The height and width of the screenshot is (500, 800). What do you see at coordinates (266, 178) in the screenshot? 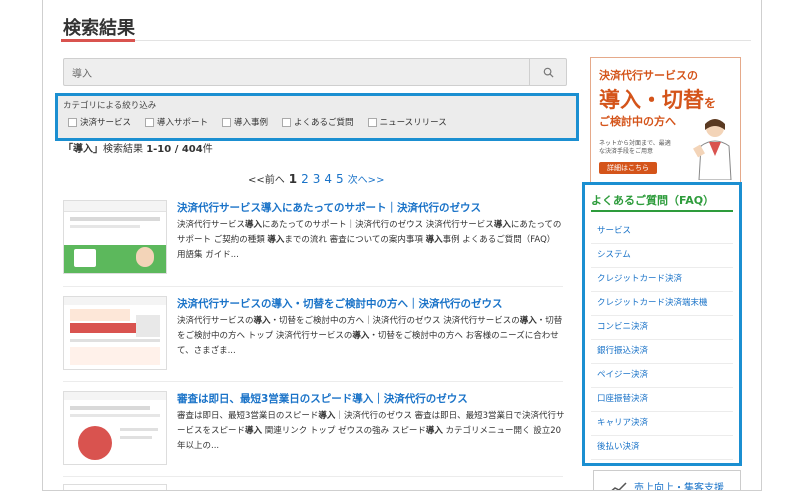
I see `pagination-prev: <<前へ` at bounding box center [266, 178].